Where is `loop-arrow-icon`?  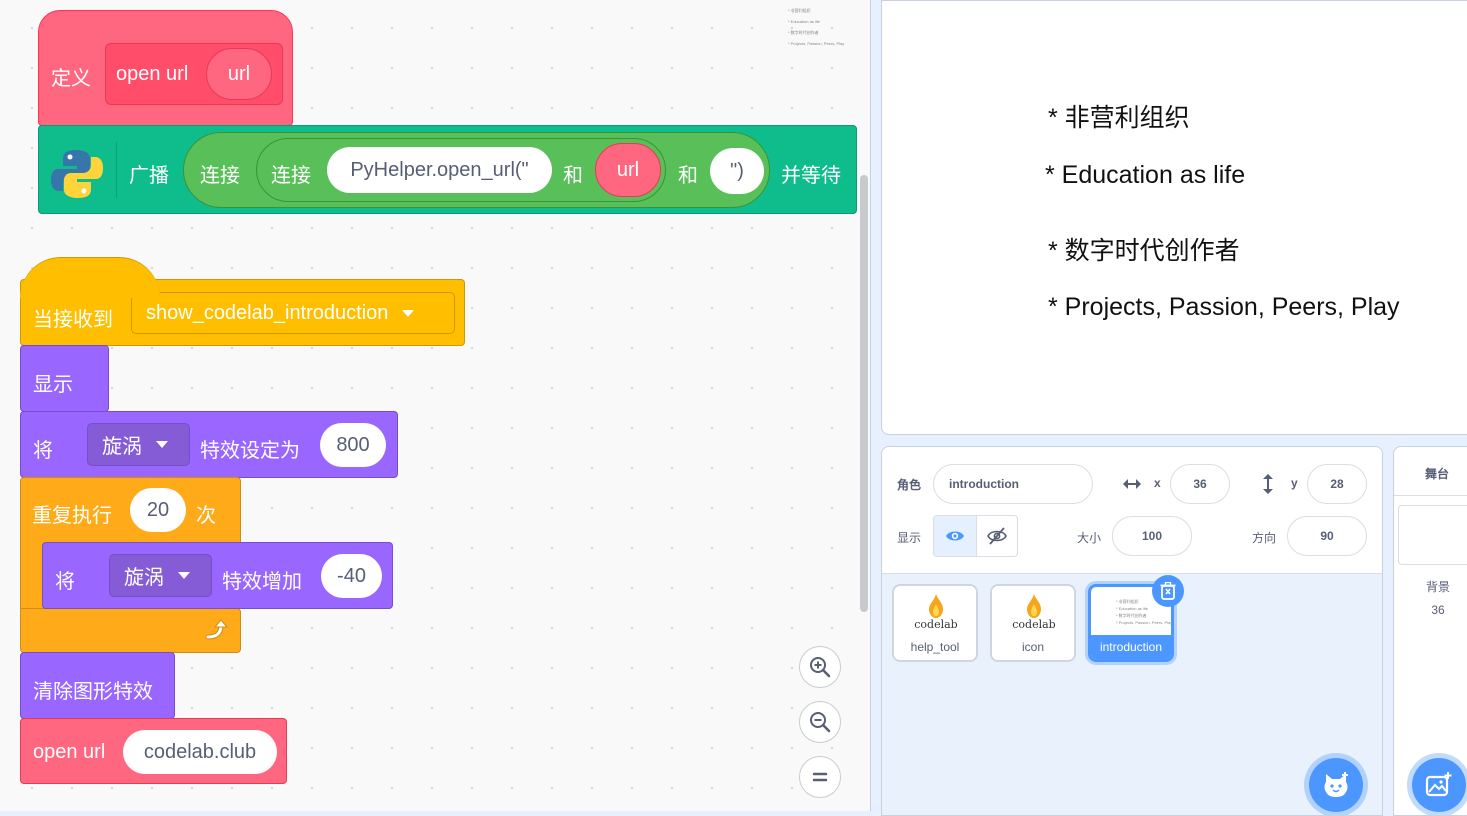
loop-arrow-icon is located at coordinates (215, 630).